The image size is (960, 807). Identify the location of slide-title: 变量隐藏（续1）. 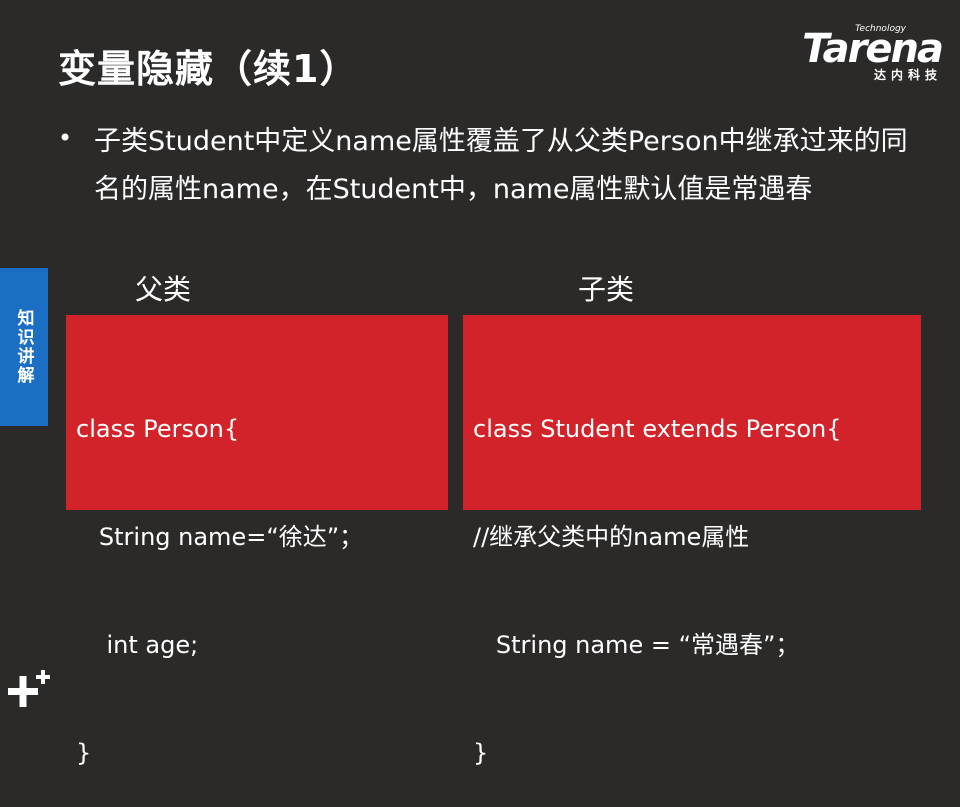
(208, 69).